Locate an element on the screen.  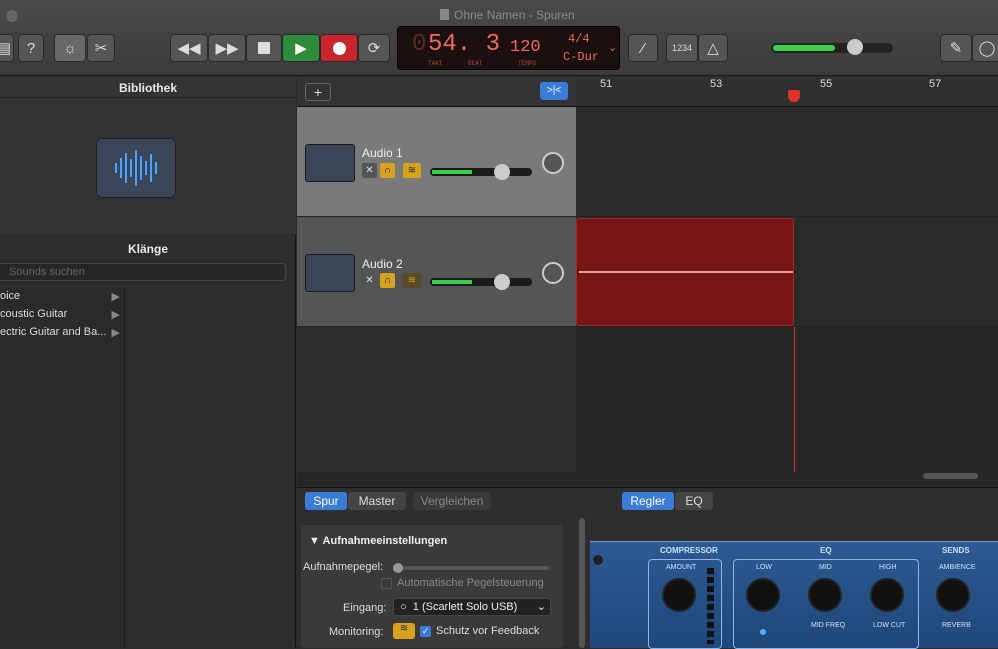
lcd-tempo: 120 is located at coordinates (525, 47).